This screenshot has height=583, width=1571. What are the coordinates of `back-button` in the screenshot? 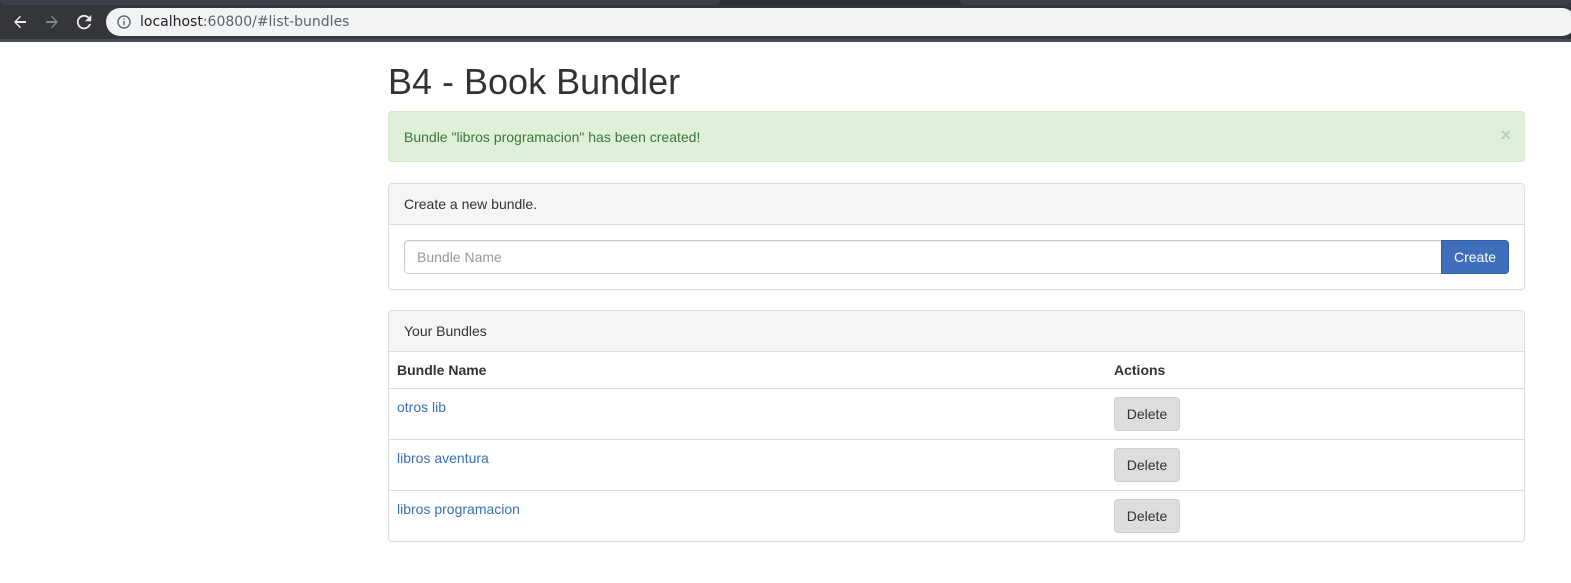 It's located at (20, 22).